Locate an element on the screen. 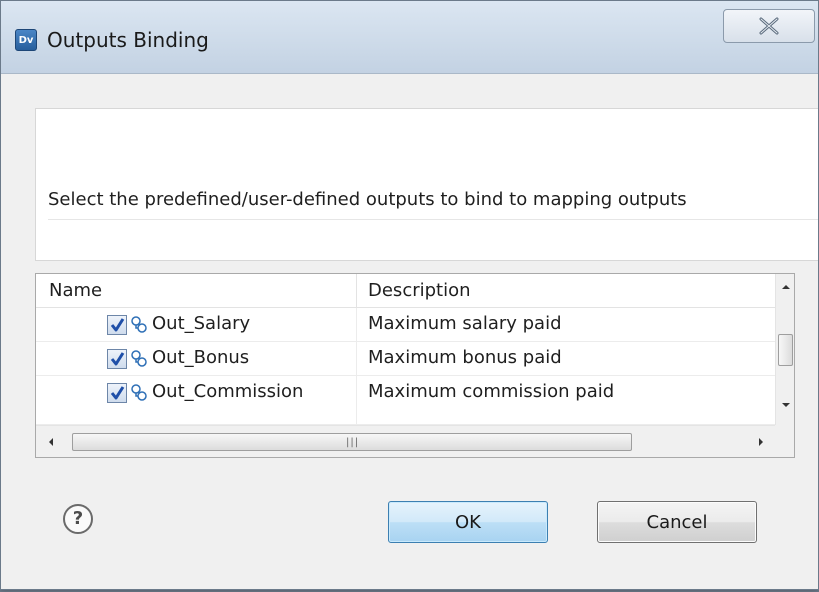 The image size is (819, 592). output-description: Maximum bonus paid is located at coordinates (465, 357).